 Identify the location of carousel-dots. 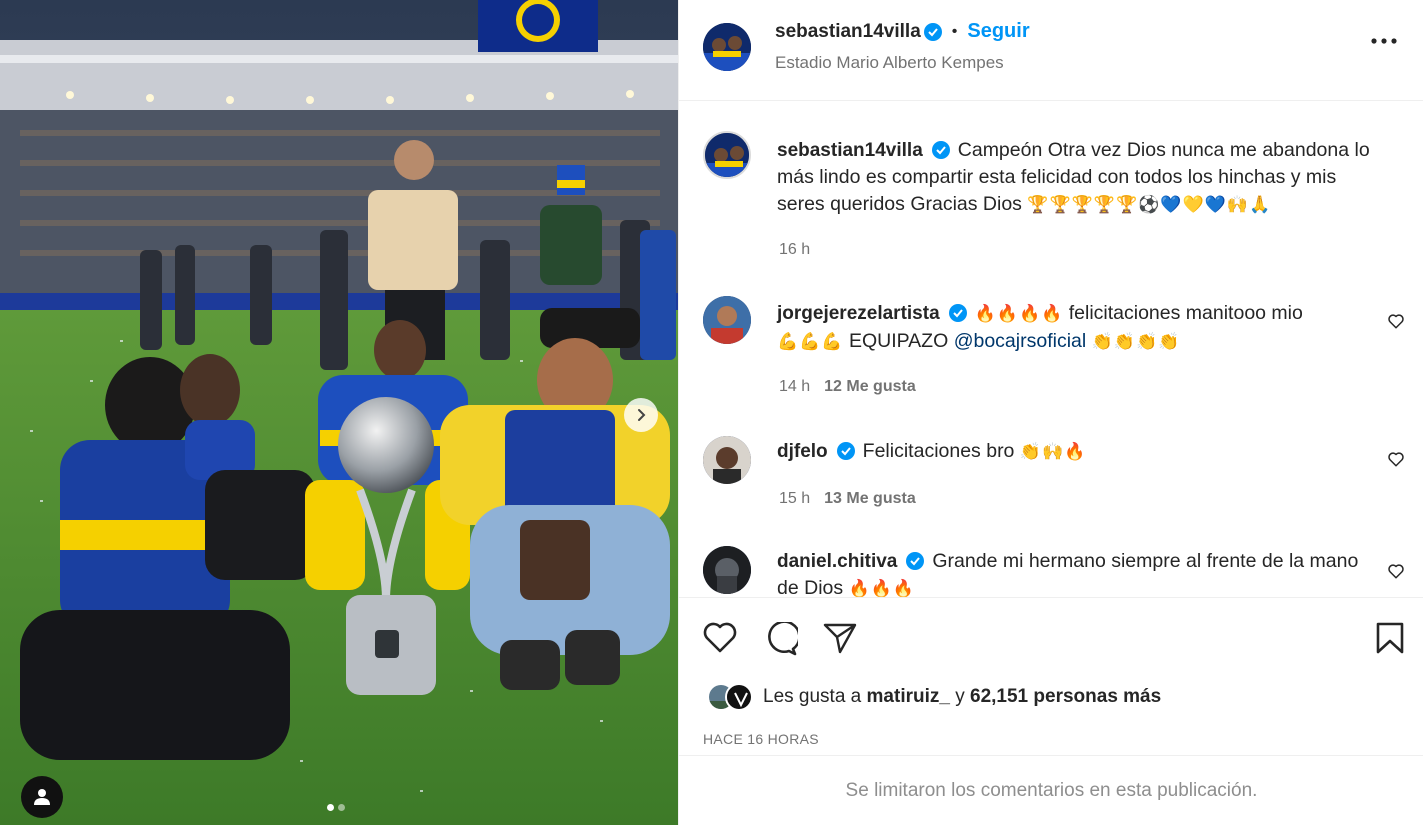
(336, 807).